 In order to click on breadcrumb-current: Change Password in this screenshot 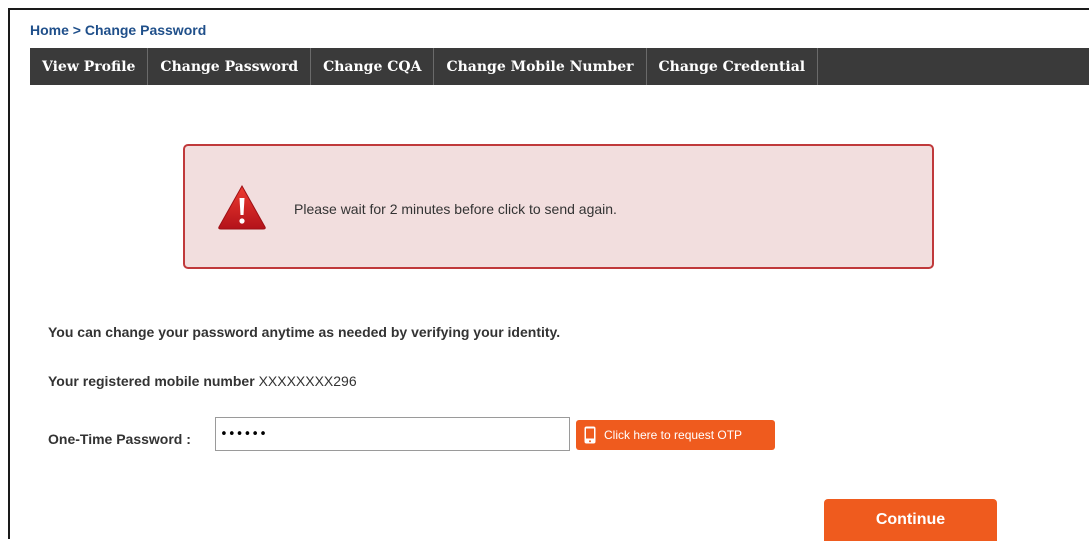, I will do `click(145, 30)`.